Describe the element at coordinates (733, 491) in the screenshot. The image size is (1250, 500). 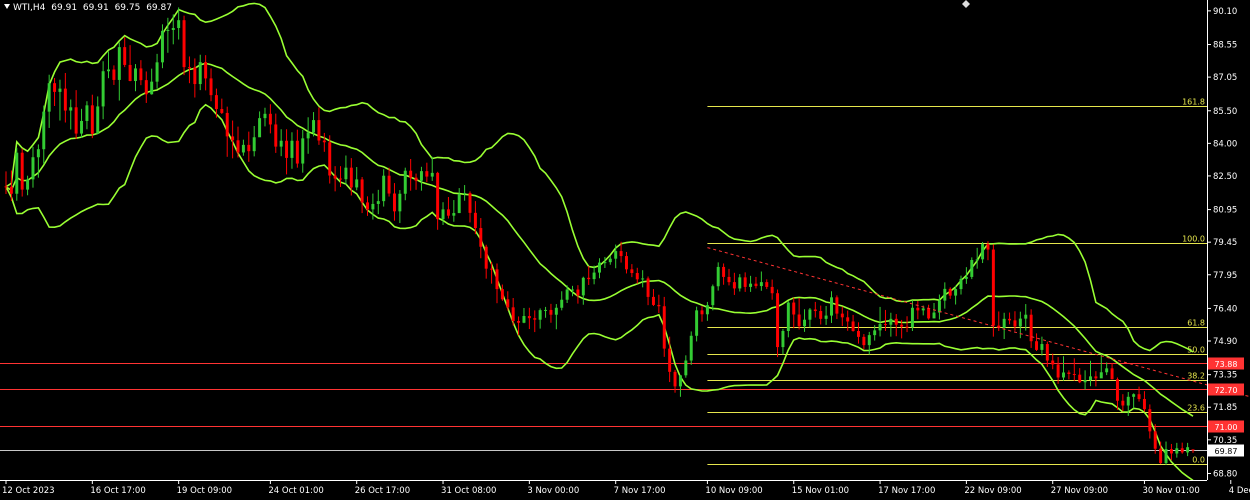
I see `x-tick-label: 10 Nov 09:00` at that location.